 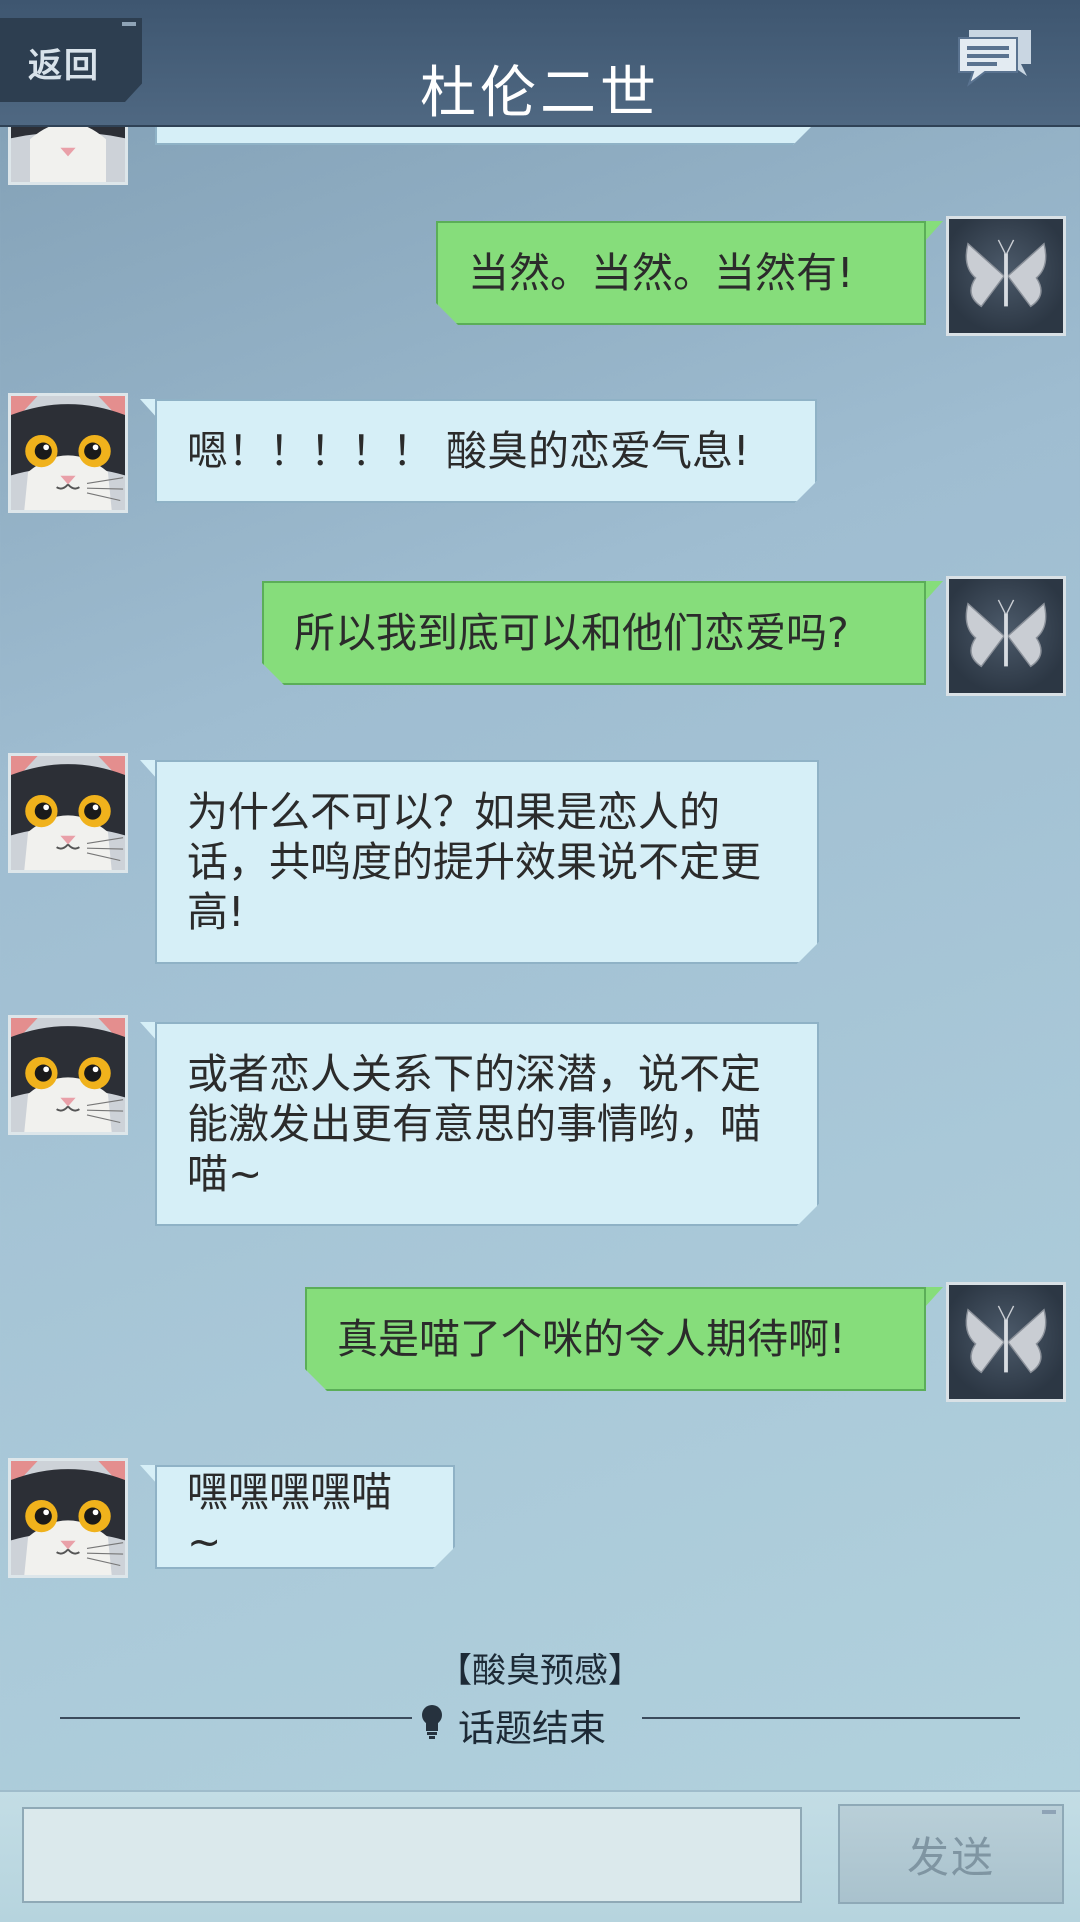 What do you see at coordinates (661, 273) in the screenshot?
I see `message-text: 当然。当然。当然有!` at bounding box center [661, 273].